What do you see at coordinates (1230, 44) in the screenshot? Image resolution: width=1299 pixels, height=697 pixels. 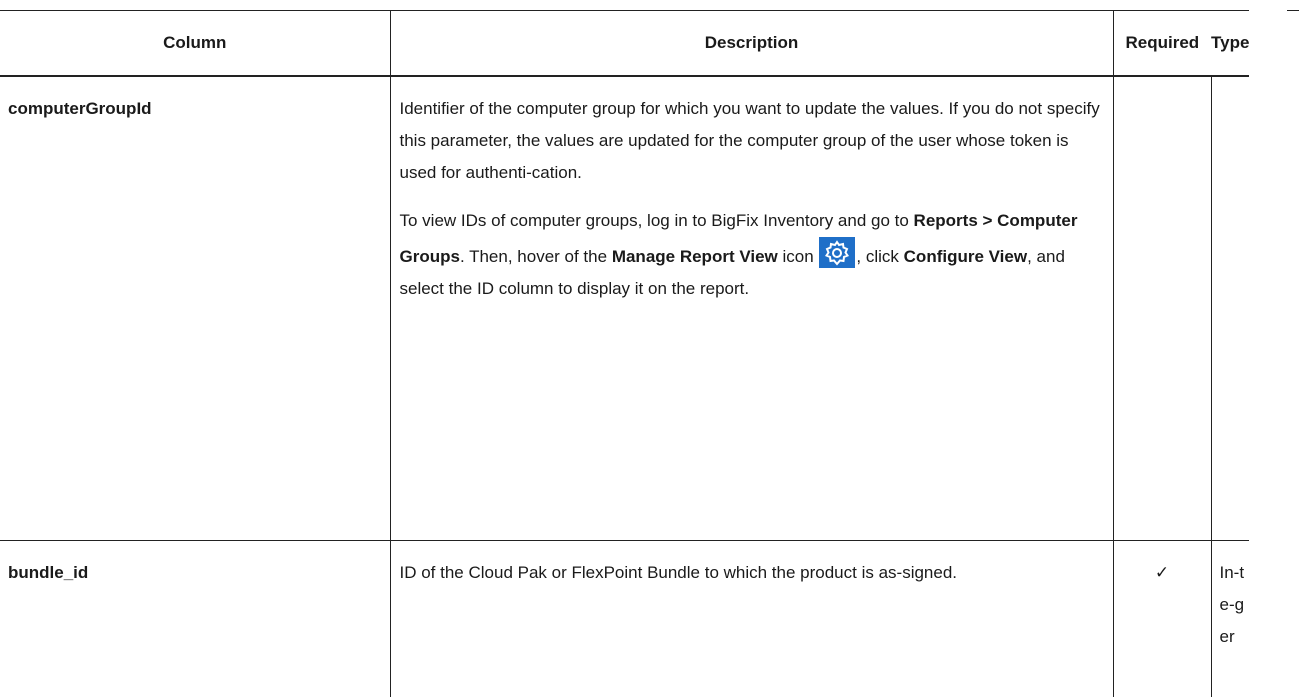 I see `column-header-type: Type` at bounding box center [1230, 44].